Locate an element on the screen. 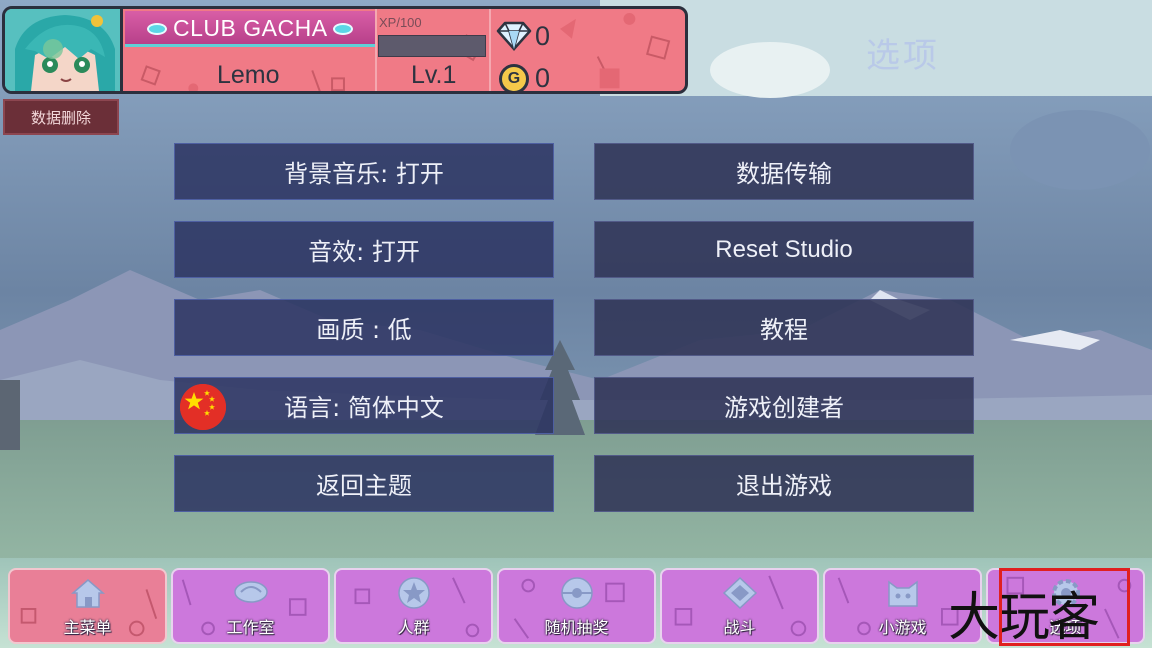 This screenshot has height=648, width=1152. exit-game-button: 退出游戏 is located at coordinates (784, 483).